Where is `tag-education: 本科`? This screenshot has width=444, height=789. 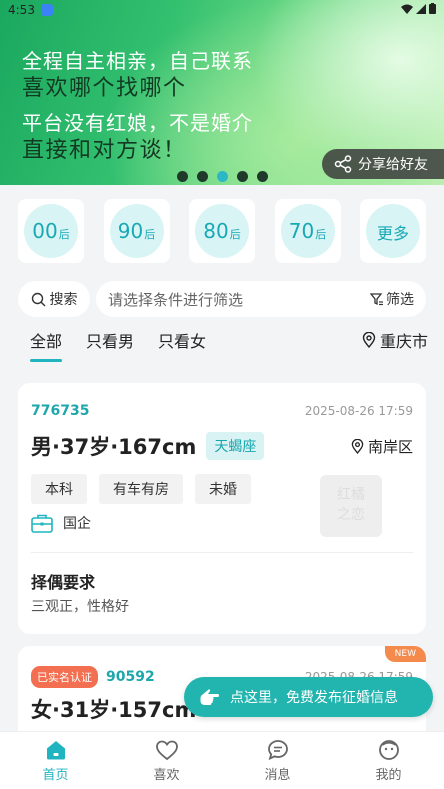 tag-education: 本科 is located at coordinates (59, 489).